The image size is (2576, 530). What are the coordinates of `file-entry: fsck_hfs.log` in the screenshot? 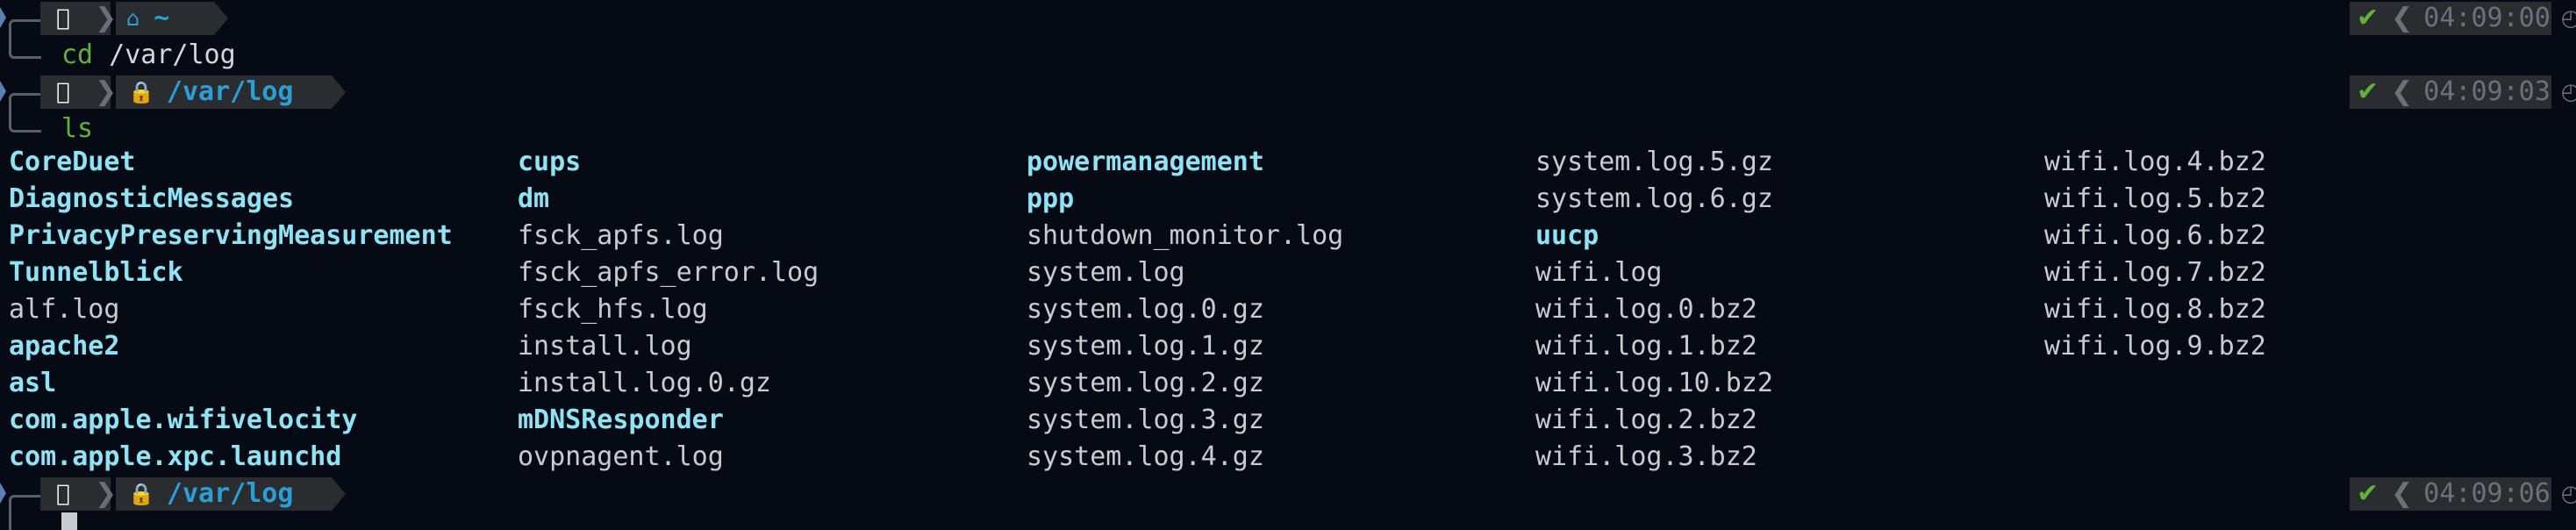 It's located at (613, 309).